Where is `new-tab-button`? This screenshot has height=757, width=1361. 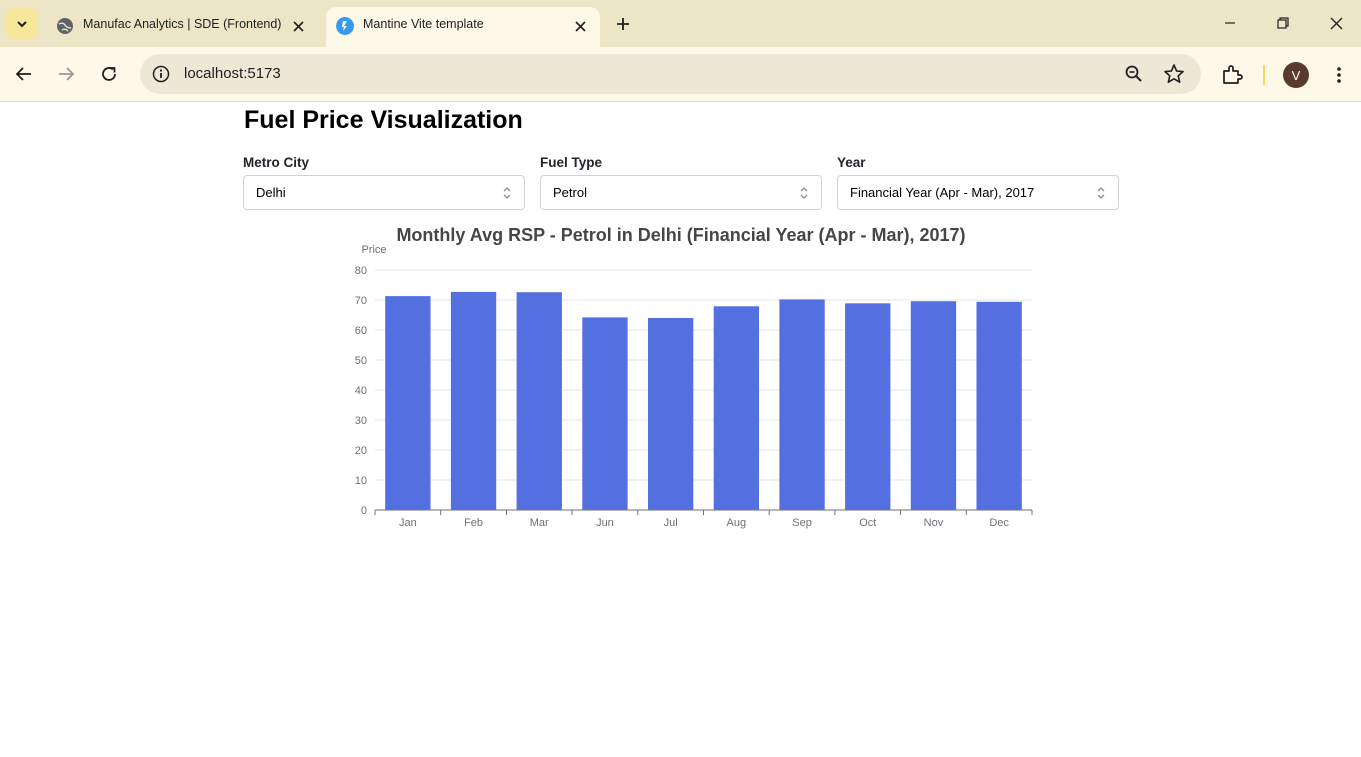 new-tab-button is located at coordinates (623, 24).